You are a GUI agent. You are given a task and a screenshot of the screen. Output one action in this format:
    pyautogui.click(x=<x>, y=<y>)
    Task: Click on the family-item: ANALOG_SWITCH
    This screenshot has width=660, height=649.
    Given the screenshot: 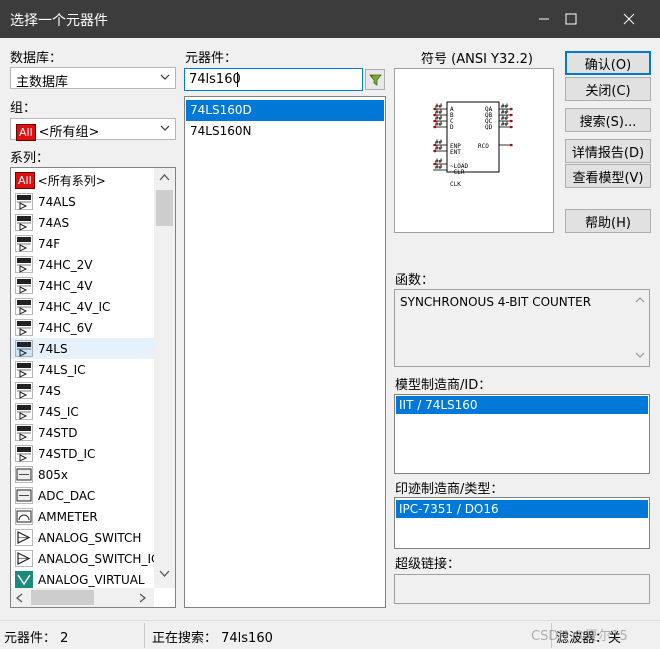 What is the action you would take?
    pyautogui.click(x=82, y=537)
    